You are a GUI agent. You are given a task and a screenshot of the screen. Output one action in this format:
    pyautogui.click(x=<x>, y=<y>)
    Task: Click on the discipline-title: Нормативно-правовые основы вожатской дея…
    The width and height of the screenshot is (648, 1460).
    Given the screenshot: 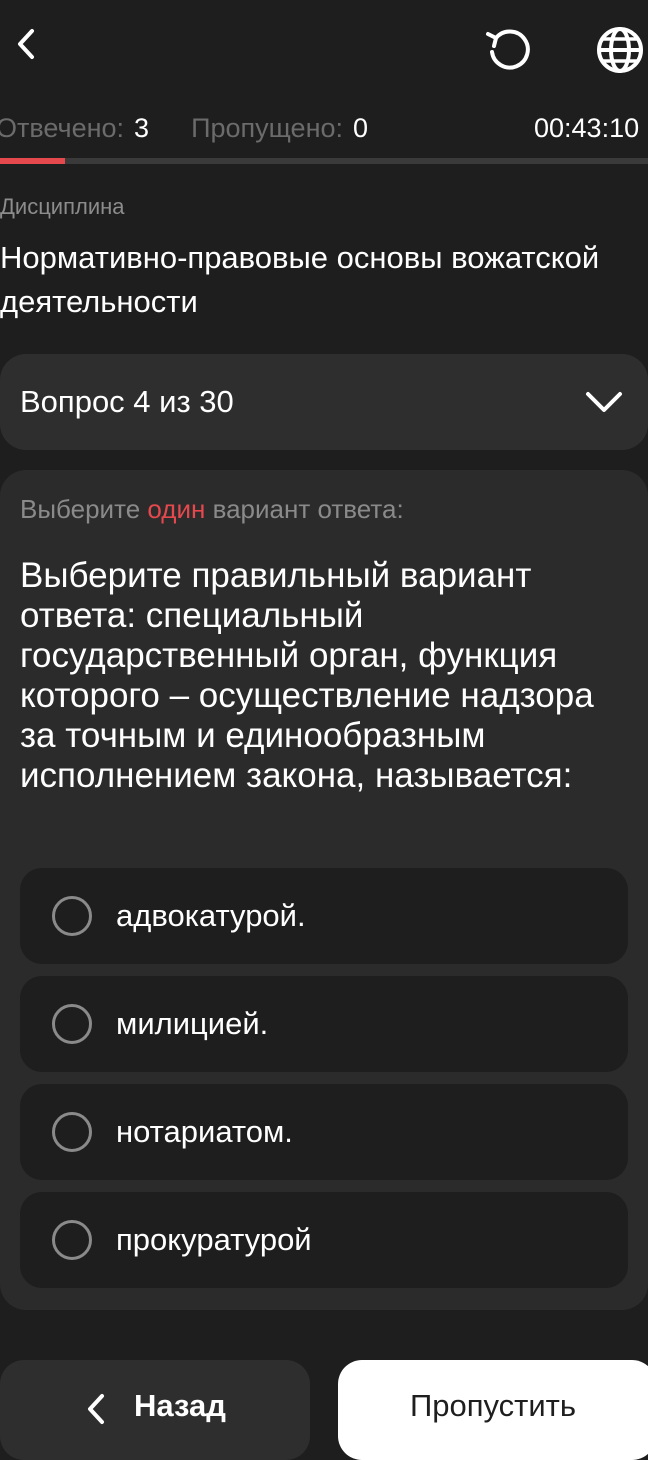 What is the action you would take?
    pyautogui.click(x=300, y=279)
    